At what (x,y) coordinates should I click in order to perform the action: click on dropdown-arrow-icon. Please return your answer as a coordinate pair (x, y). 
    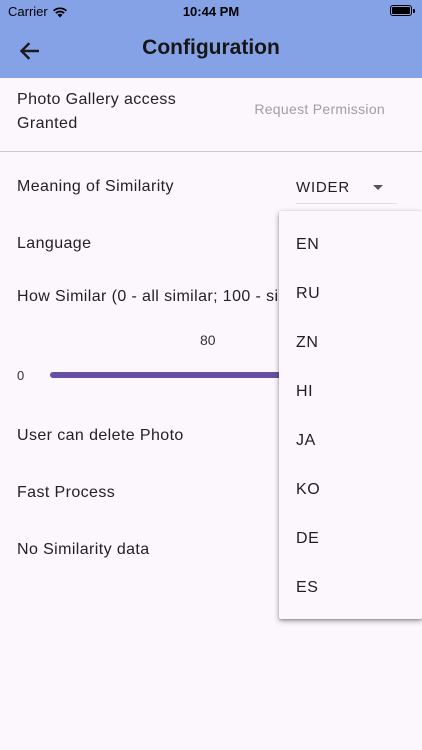
    Looking at the image, I should click on (378, 187).